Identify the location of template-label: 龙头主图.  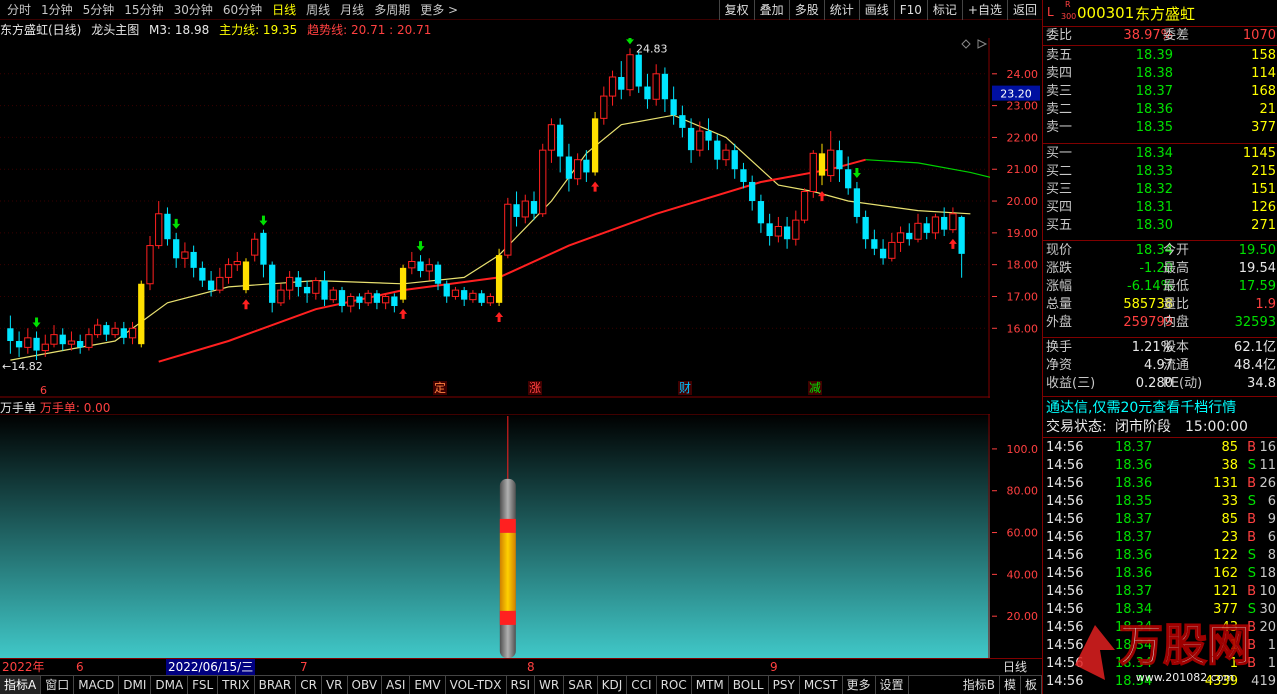
(115, 30).